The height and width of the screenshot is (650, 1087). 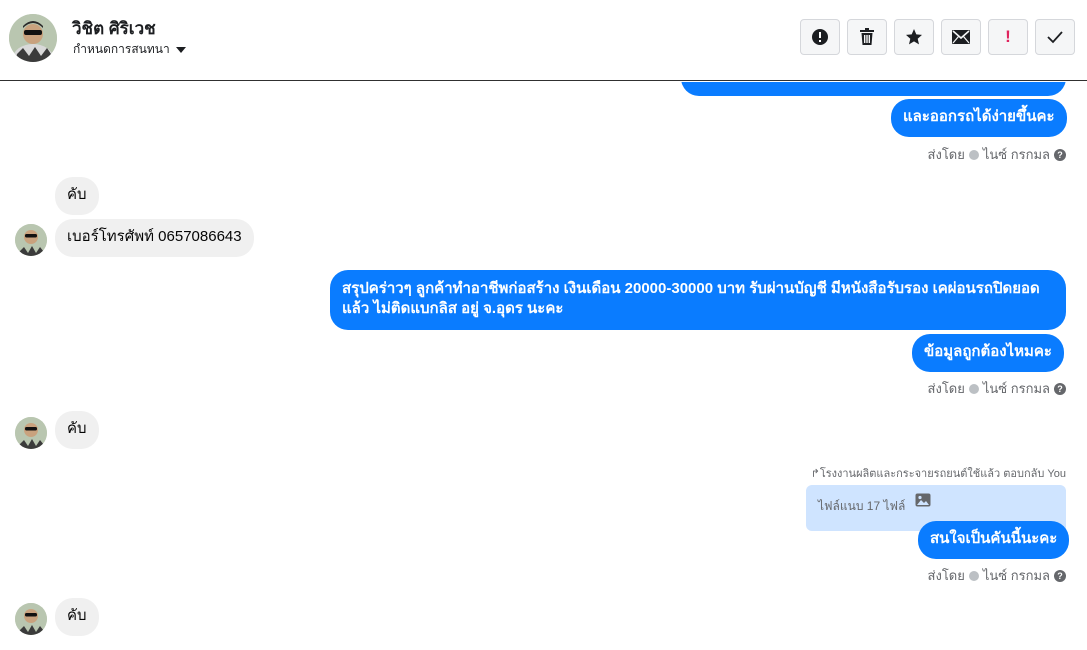 What do you see at coordinates (923, 500) in the screenshot?
I see `image-icon` at bounding box center [923, 500].